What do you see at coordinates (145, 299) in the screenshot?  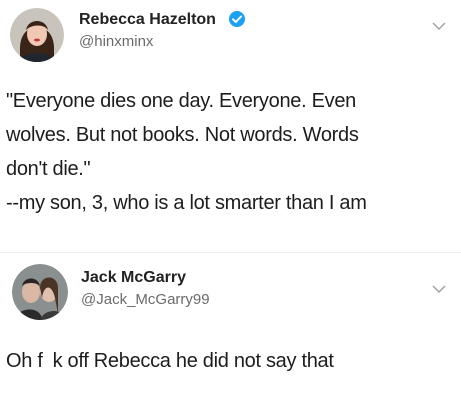 I see `author-handle: @Jack_McGarry99` at bounding box center [145, 299].